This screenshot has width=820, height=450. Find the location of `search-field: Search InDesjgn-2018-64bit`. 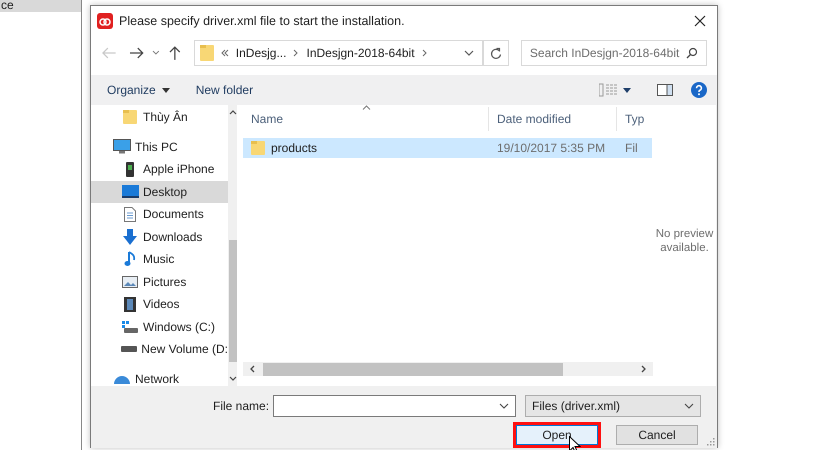

search-field: Search InDesjgn-2018-64bit is located at coordinates (613, 53).